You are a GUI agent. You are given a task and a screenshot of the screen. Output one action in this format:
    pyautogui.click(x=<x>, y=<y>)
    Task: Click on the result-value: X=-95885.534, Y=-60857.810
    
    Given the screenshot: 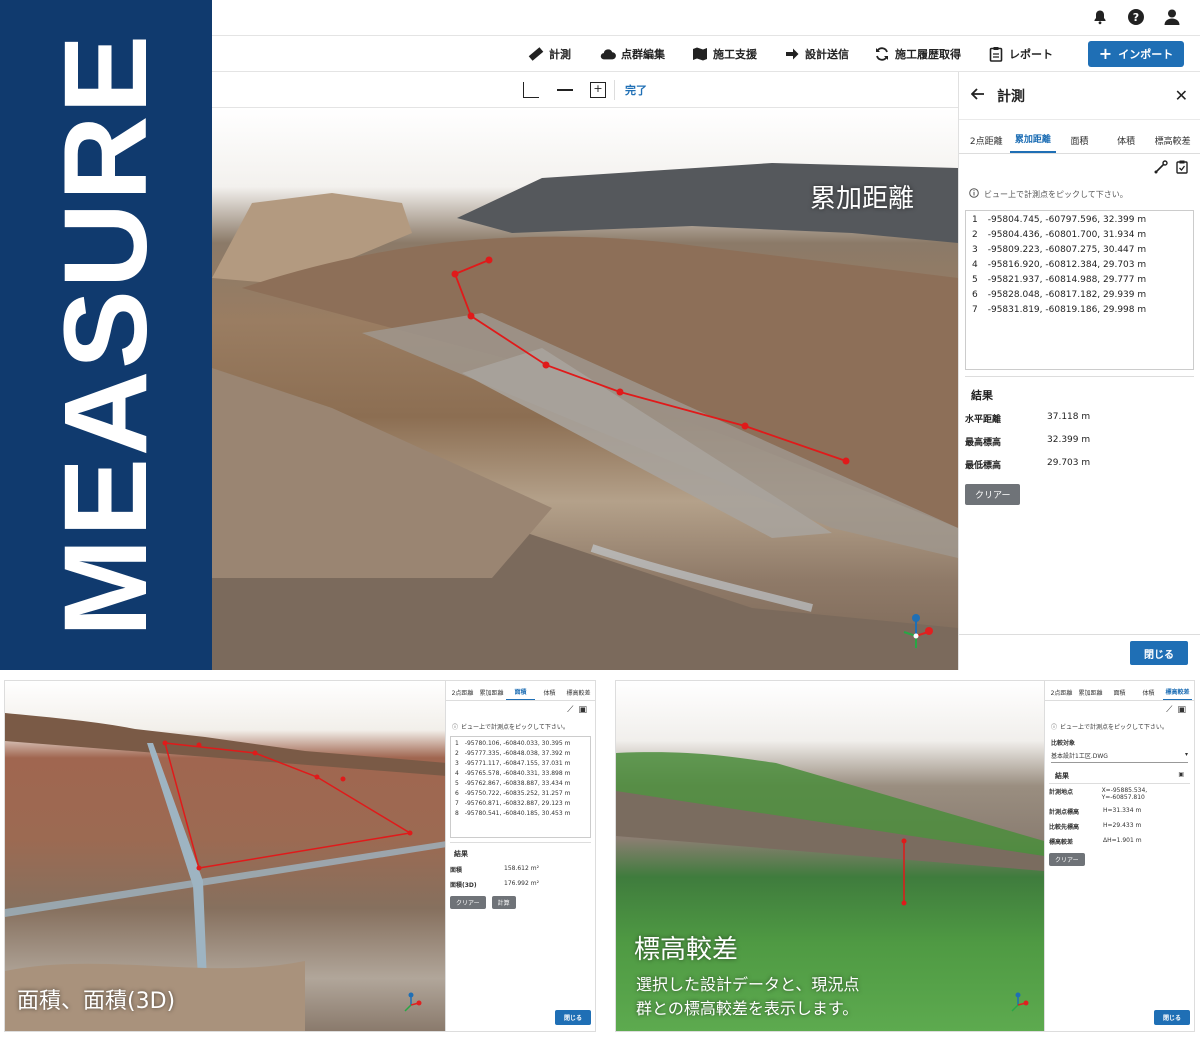 What is the action you would take?
    pyautogui.click(x=1124, y=794)
    